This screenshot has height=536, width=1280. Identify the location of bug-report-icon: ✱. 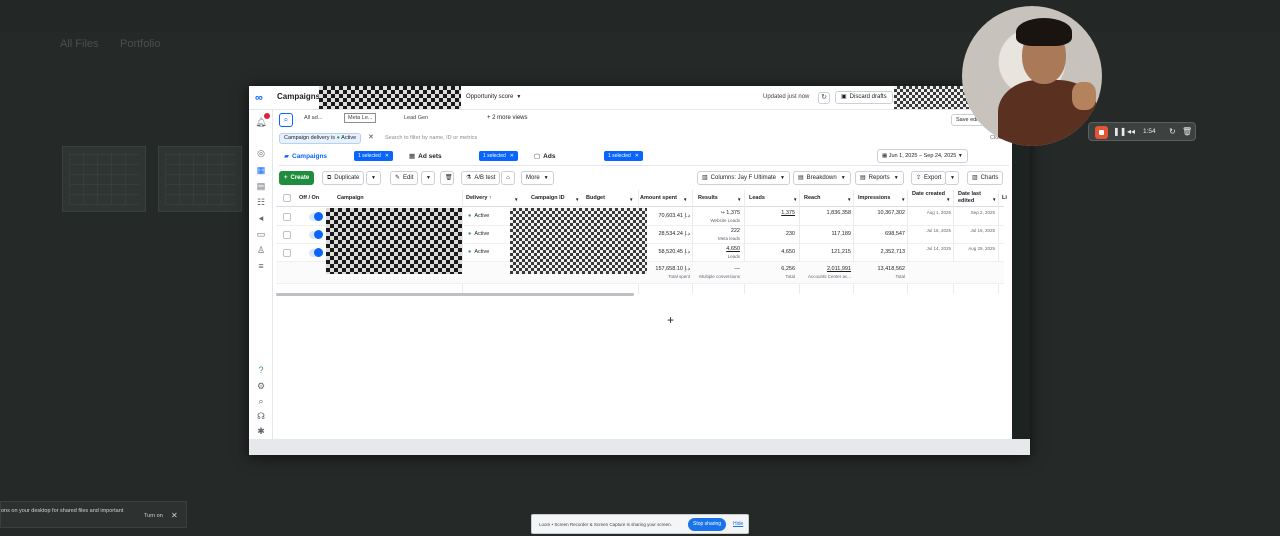
(261, 431).